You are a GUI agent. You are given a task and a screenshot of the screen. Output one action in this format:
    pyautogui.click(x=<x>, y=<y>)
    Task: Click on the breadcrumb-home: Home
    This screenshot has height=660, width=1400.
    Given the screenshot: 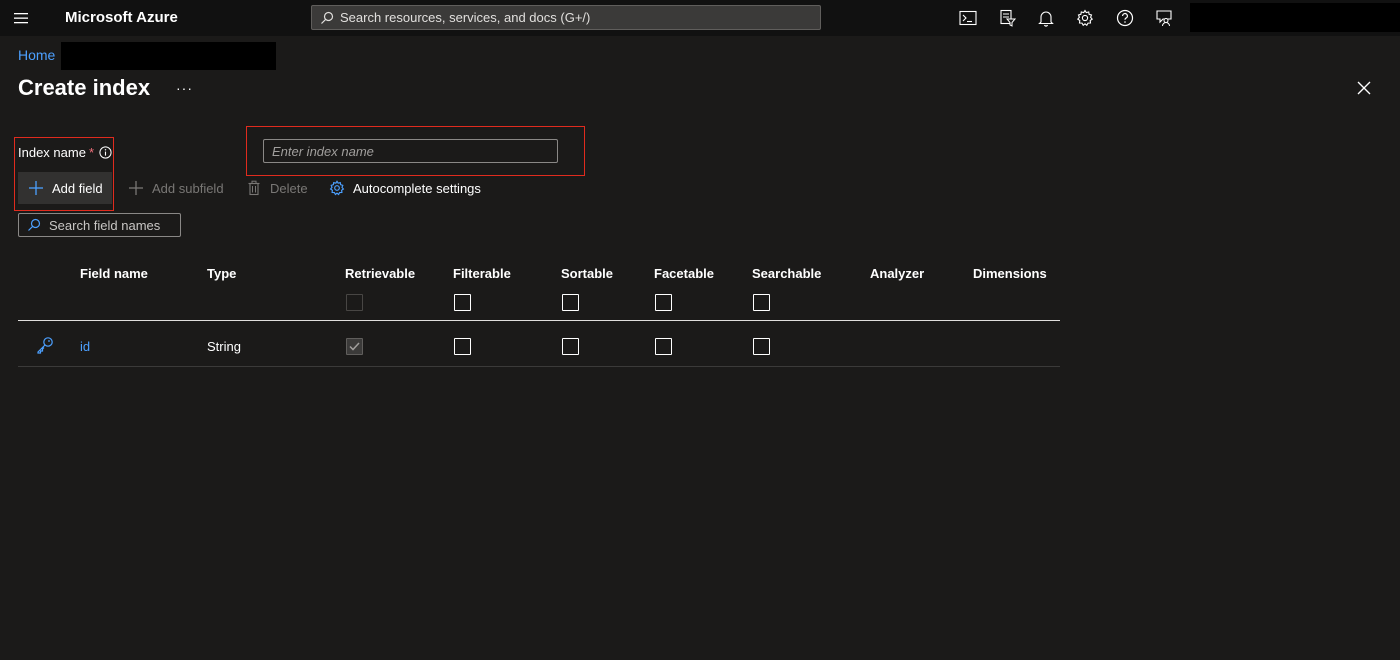 What is the action you would take?
    pyautogui.click(x=36, y=55)
    